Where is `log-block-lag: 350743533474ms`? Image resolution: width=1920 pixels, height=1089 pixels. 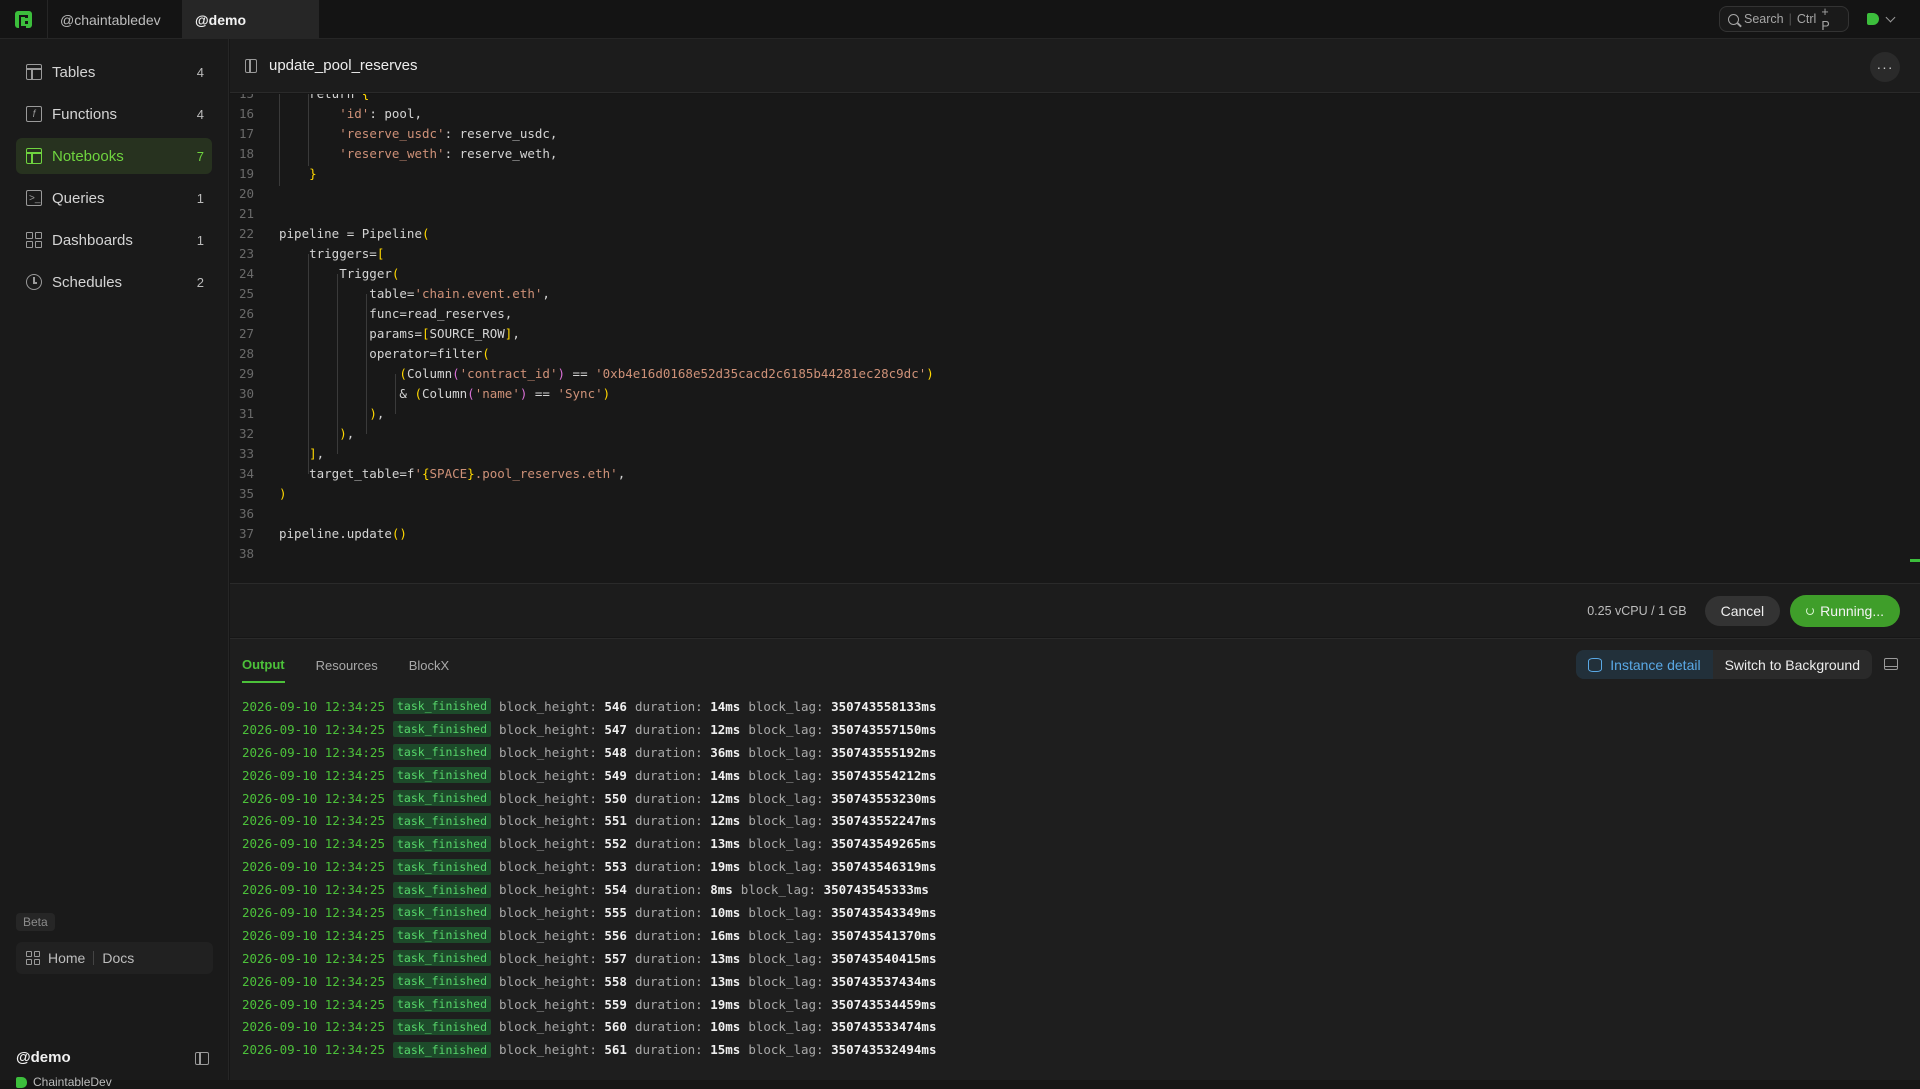 log-block-lag: 350743533474ms is located at coordinates (884, 1027).